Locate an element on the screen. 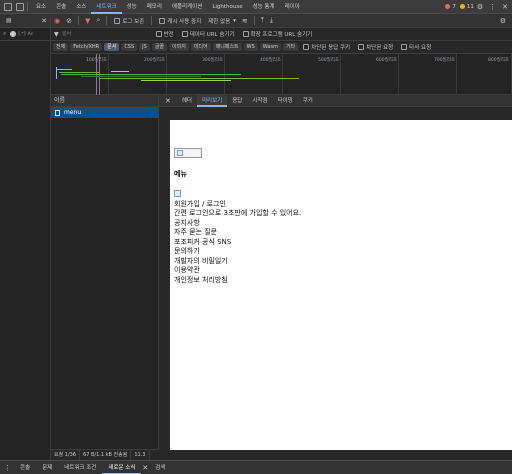 This screenshot has width=512, height=474. tab-layers: 레이아 is located at coordinates (292, 7).